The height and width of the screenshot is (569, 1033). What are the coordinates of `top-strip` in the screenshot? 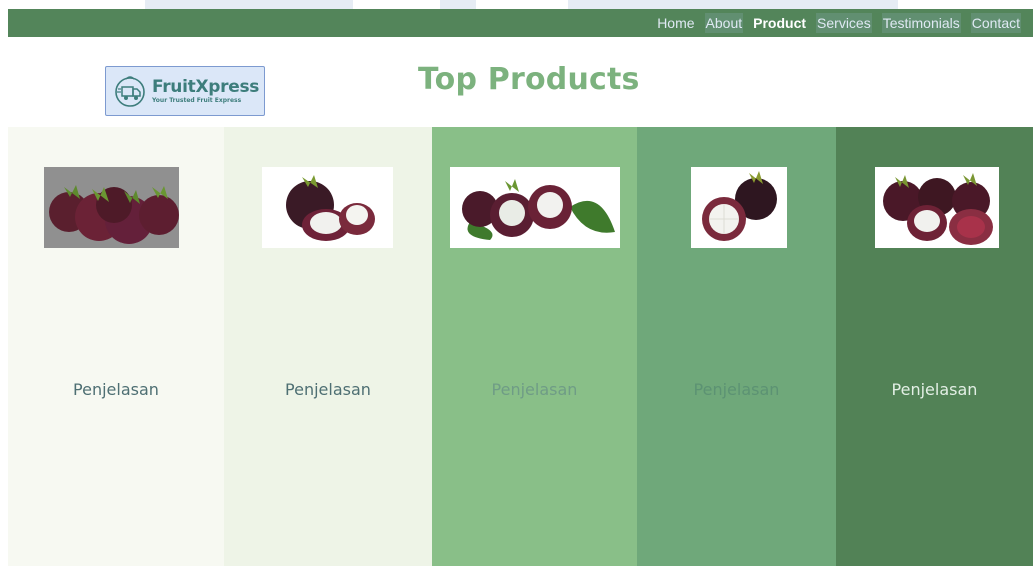 It's located at (516, 4).